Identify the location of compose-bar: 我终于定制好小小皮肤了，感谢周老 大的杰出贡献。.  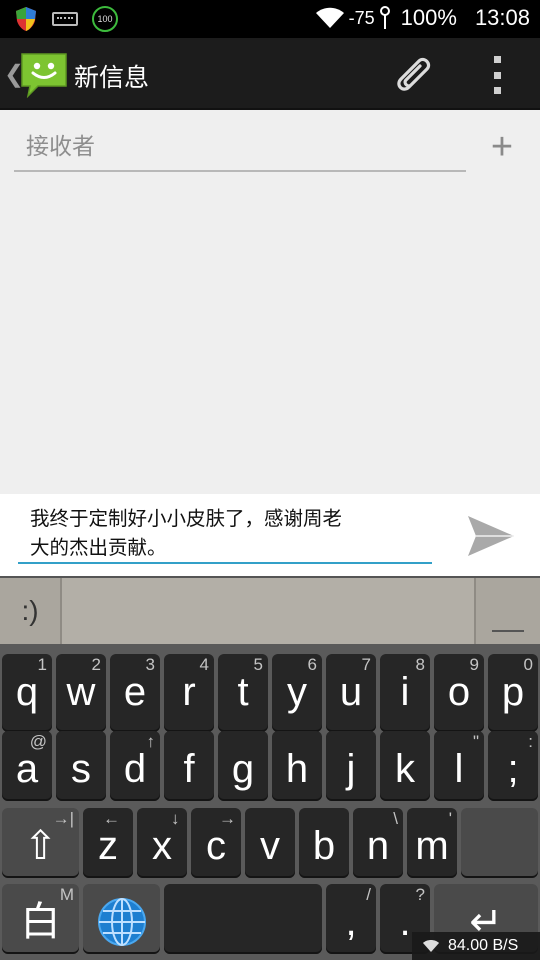
(270, 535).